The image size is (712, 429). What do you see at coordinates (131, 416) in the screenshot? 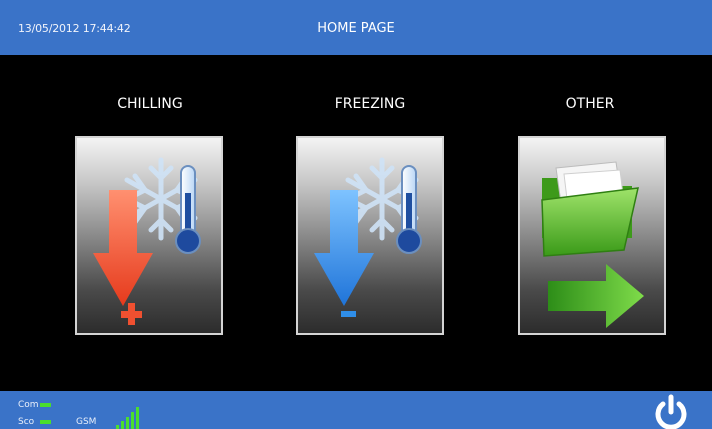
I see `signal-strength-icon` at bounding box center [131, 416].